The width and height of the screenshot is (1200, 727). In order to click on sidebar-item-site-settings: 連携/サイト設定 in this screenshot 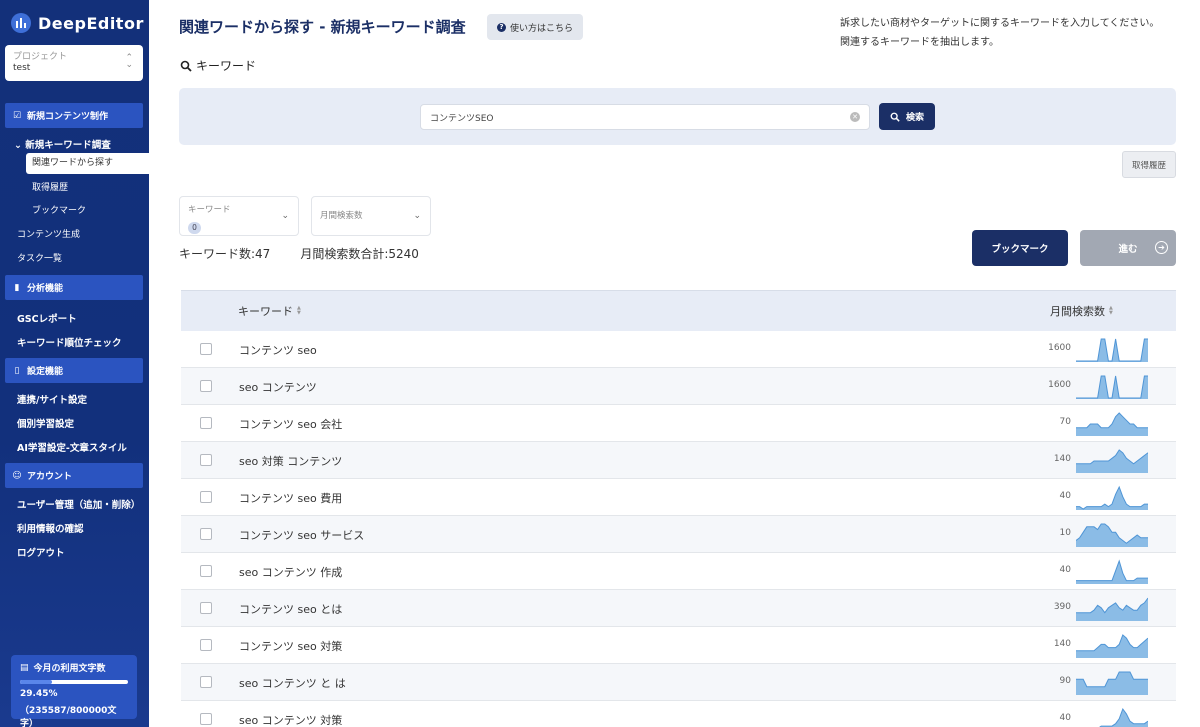, I will do `click(52, 399)`.